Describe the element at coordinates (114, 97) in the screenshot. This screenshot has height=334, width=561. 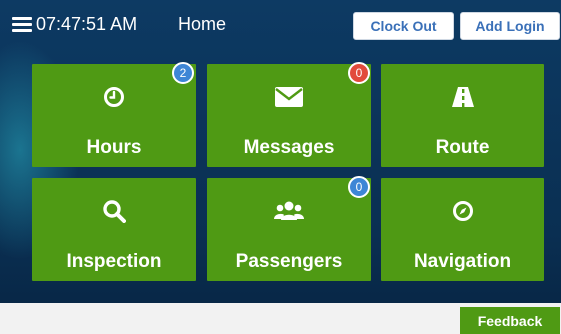
I see `clock-icon` at that location.